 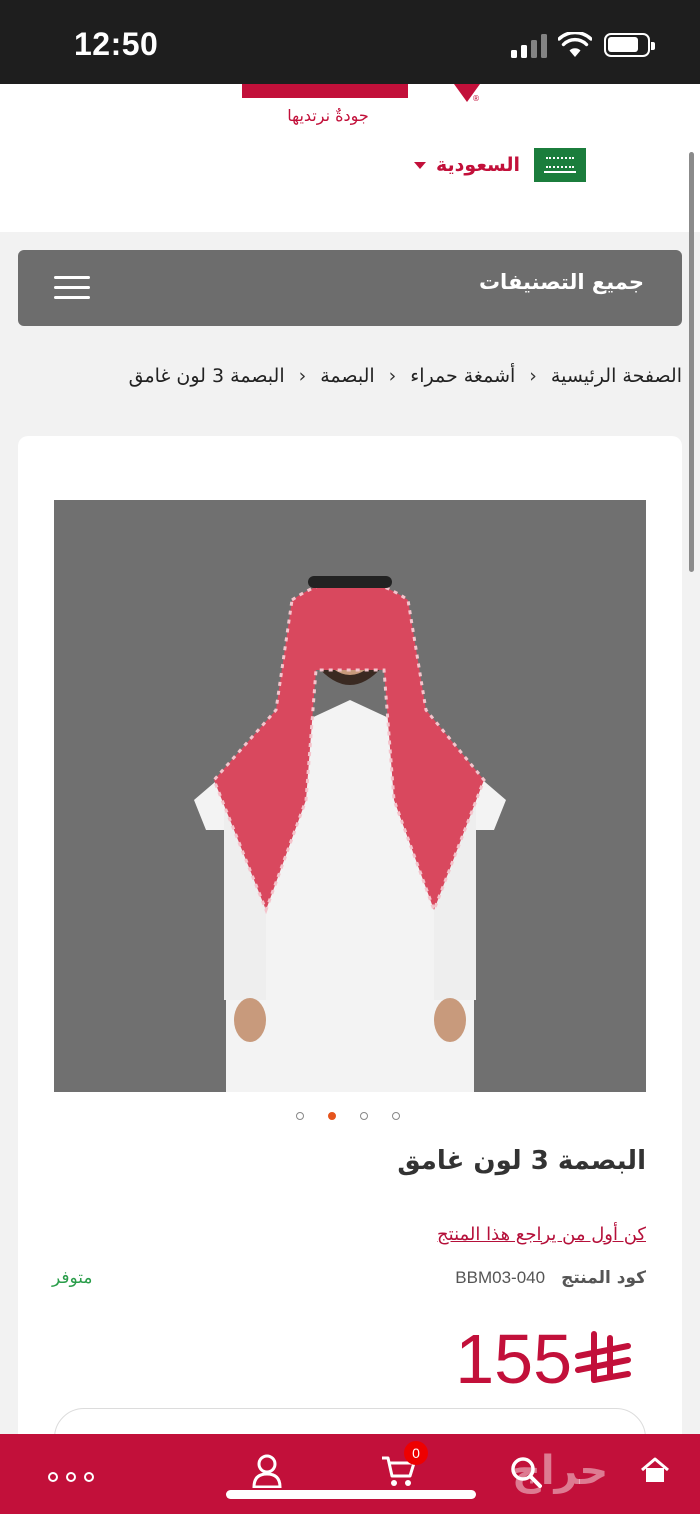 What do you see at coordinates (500, 1277) in the screenshot?
I see `sku-value: BBM03-040` at bounding box center [500, 1277].